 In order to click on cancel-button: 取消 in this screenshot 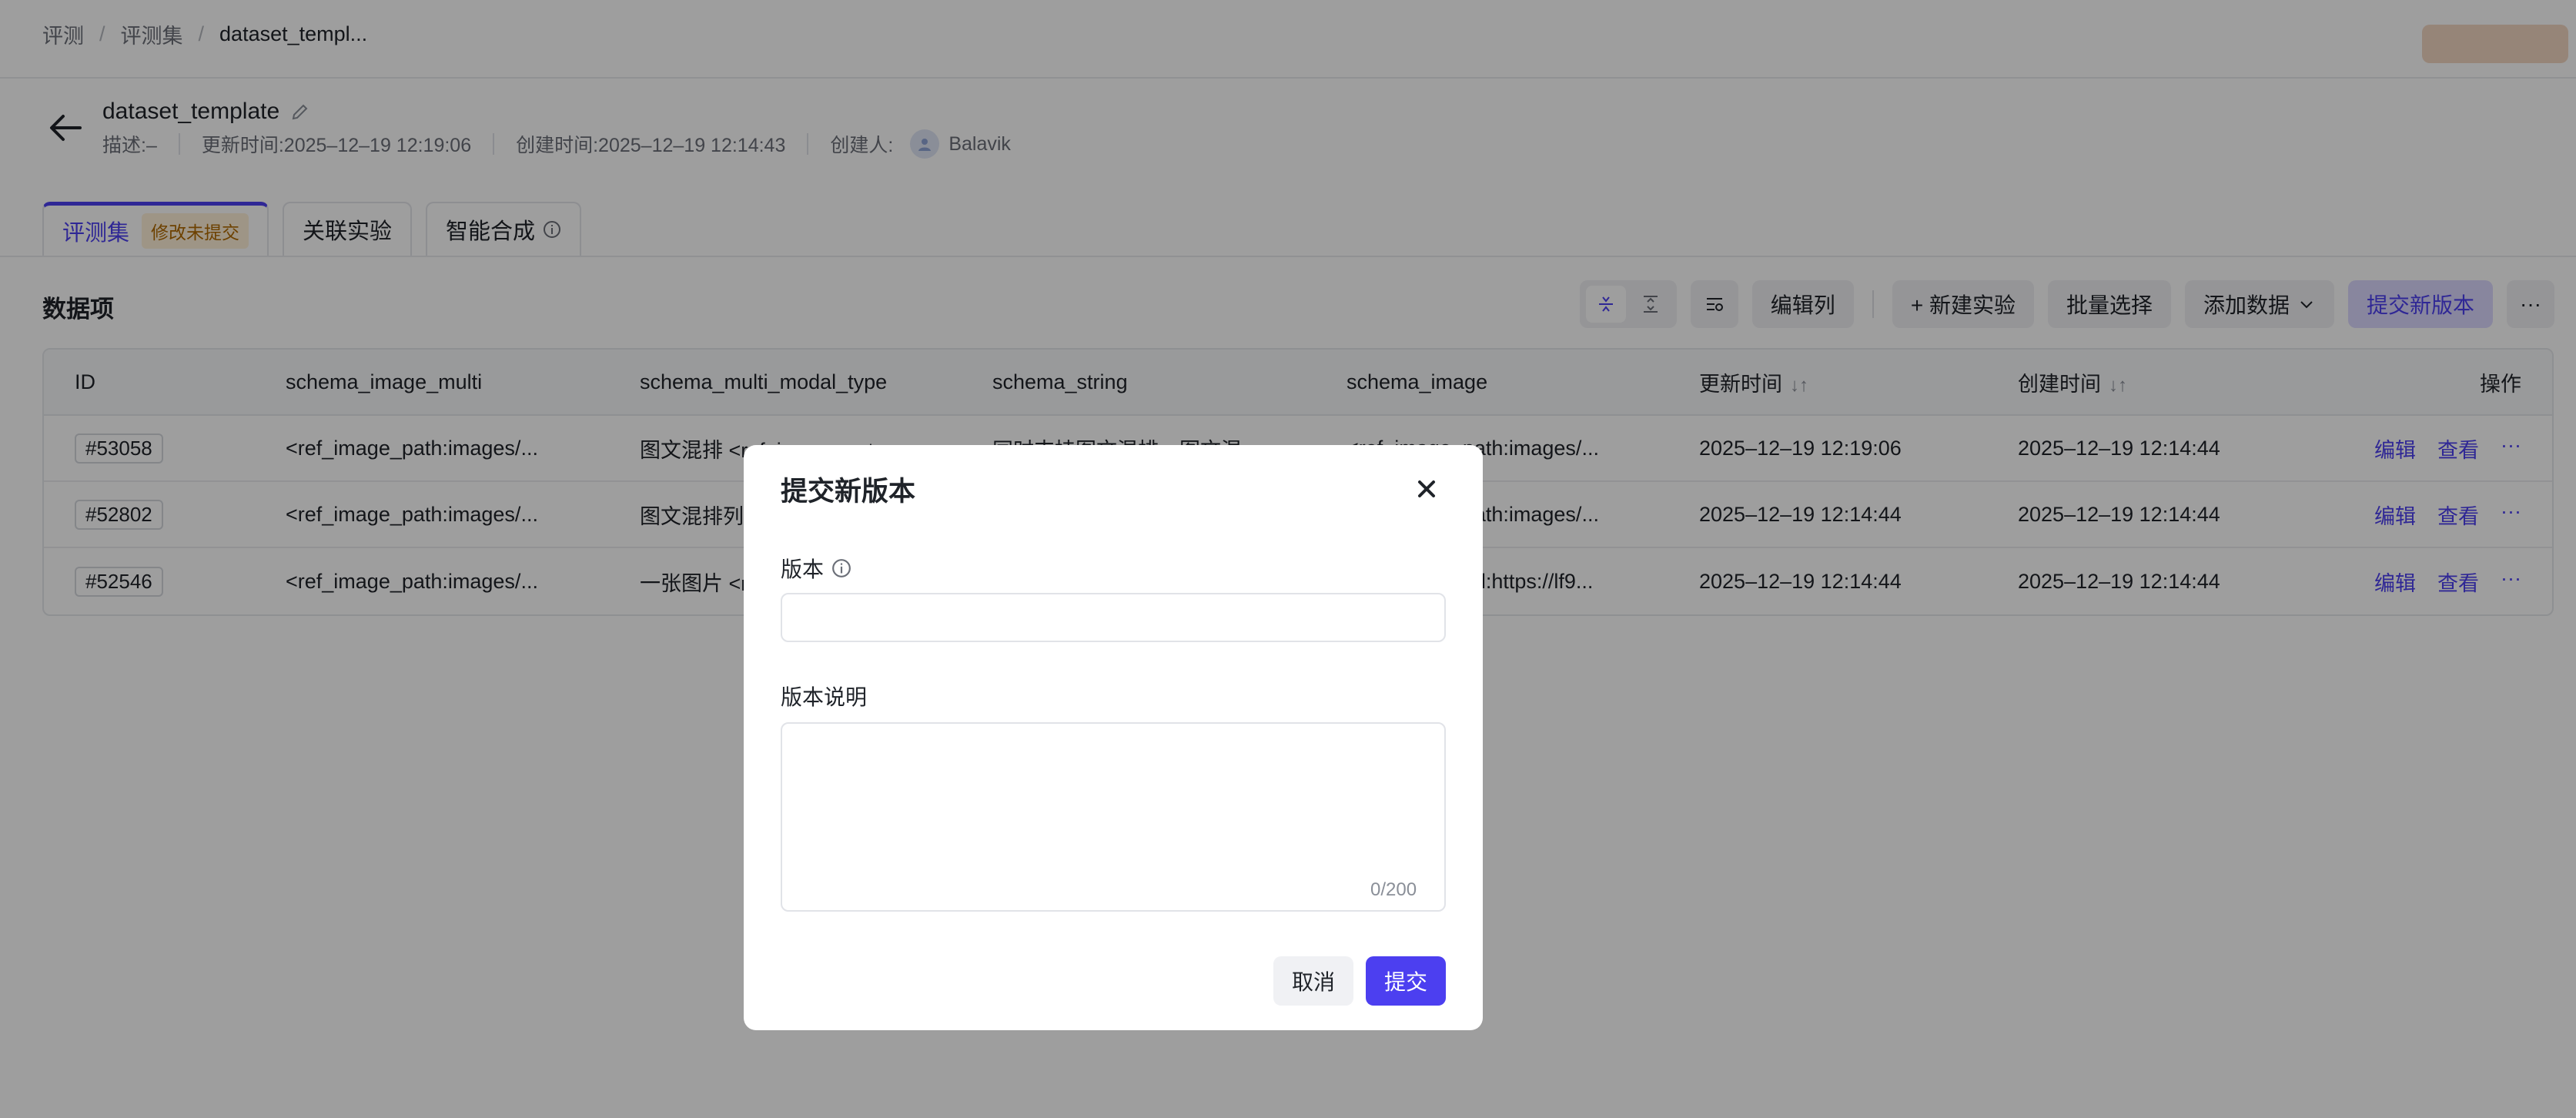, I will do `click(1313, 981)`.